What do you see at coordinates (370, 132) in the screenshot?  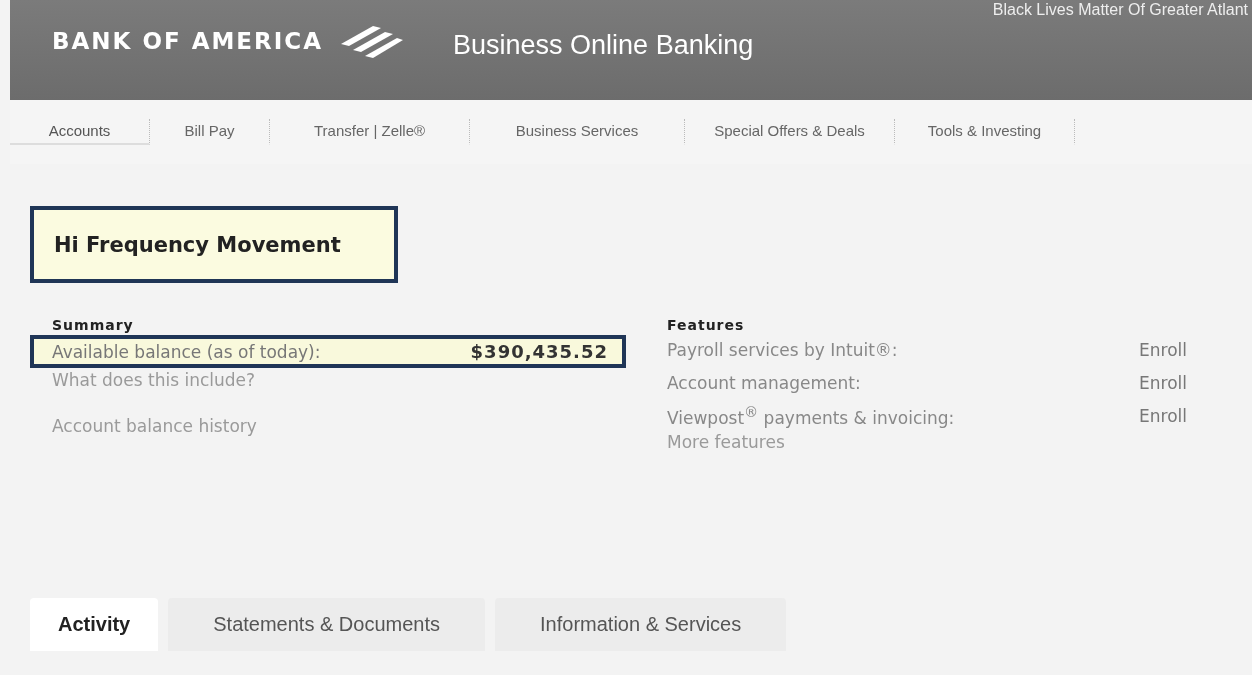 I see `nav-item: Transfer | Zelle®` at bounding box center [370, 132].